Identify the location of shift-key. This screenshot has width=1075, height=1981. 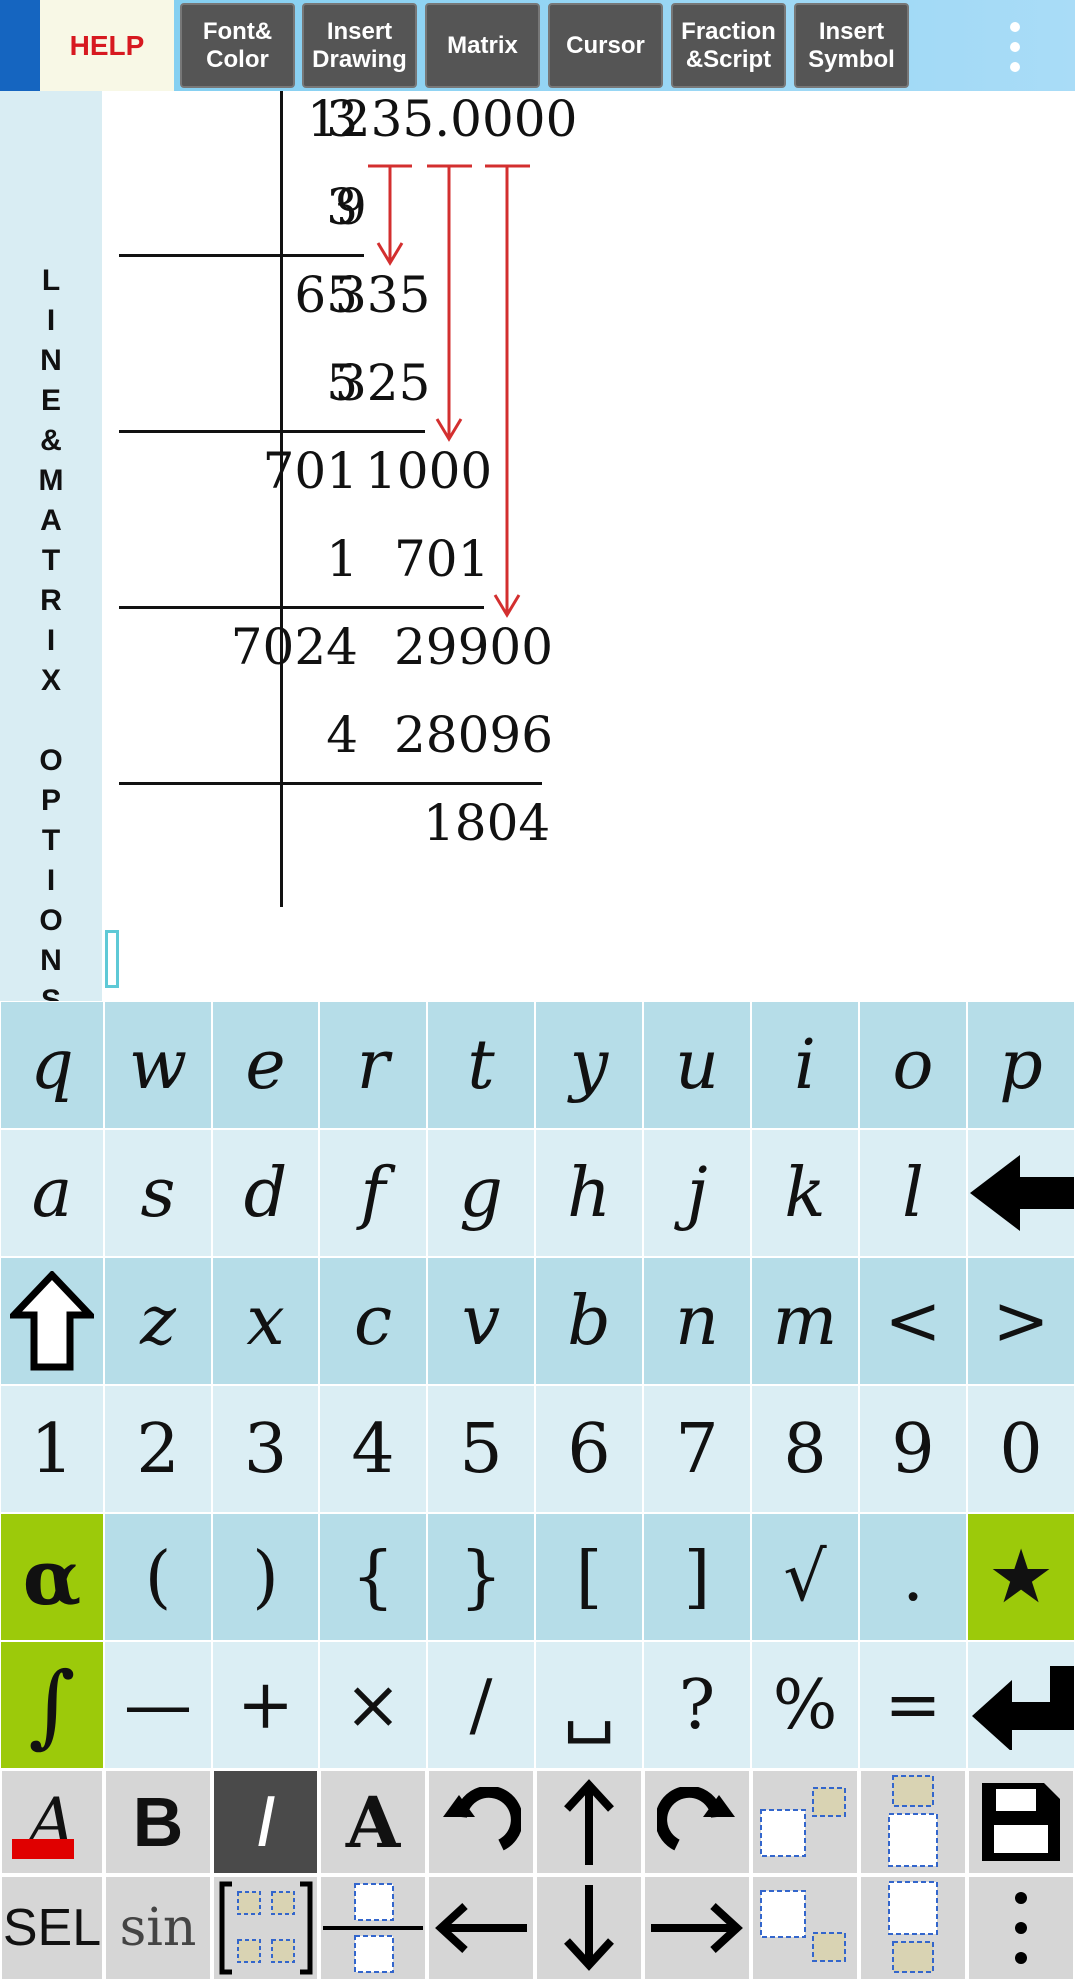
(52, 1321).